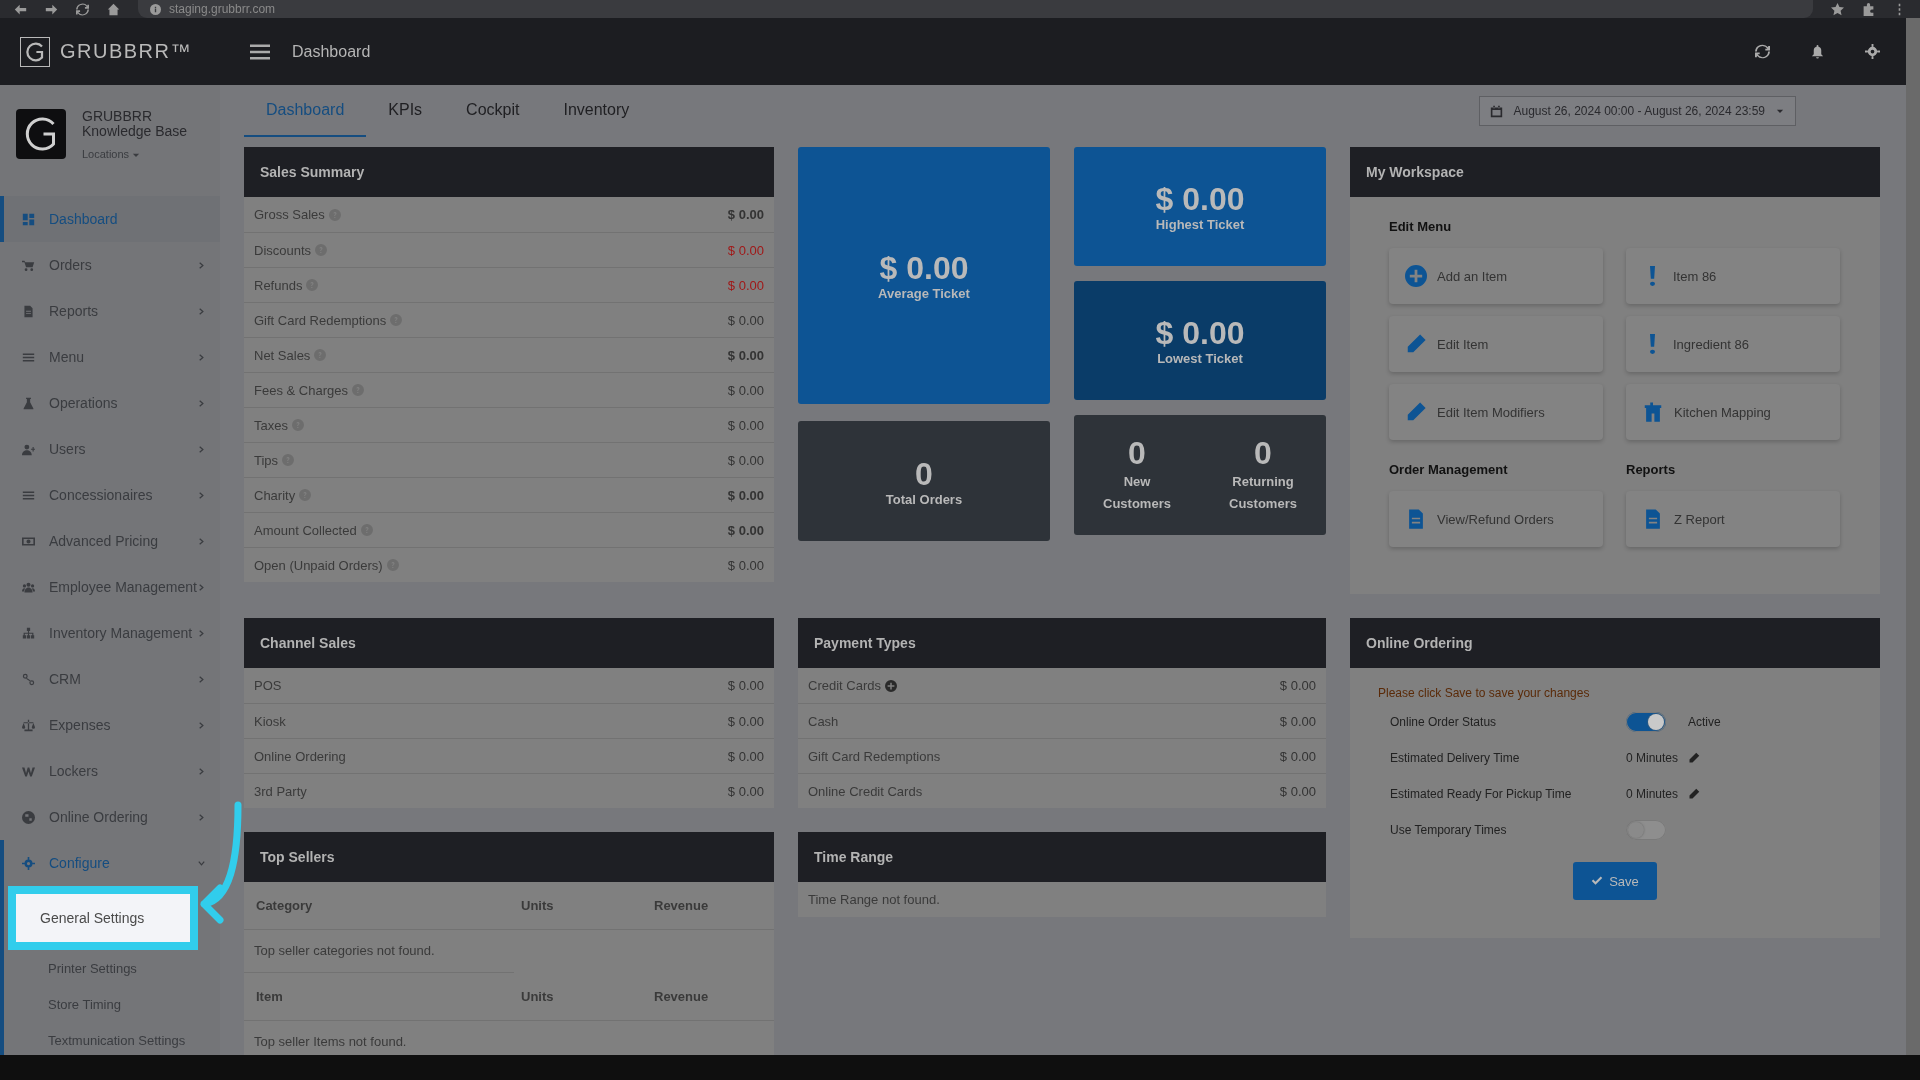  I want to click on toggle-switch, so click(1646, 722).